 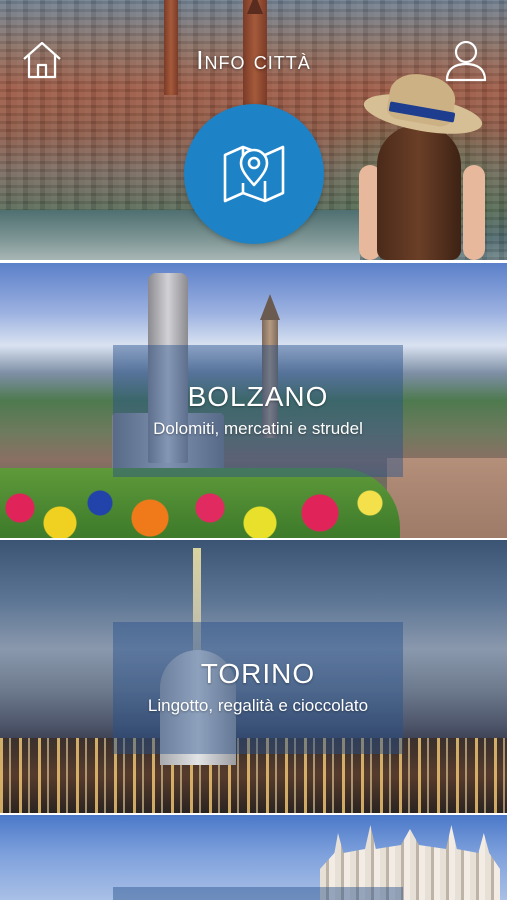 What do you see at coordinates (258, 397) in the screenshot?
I see `city-name: BOLZANO` at bounding box center [258, 397].